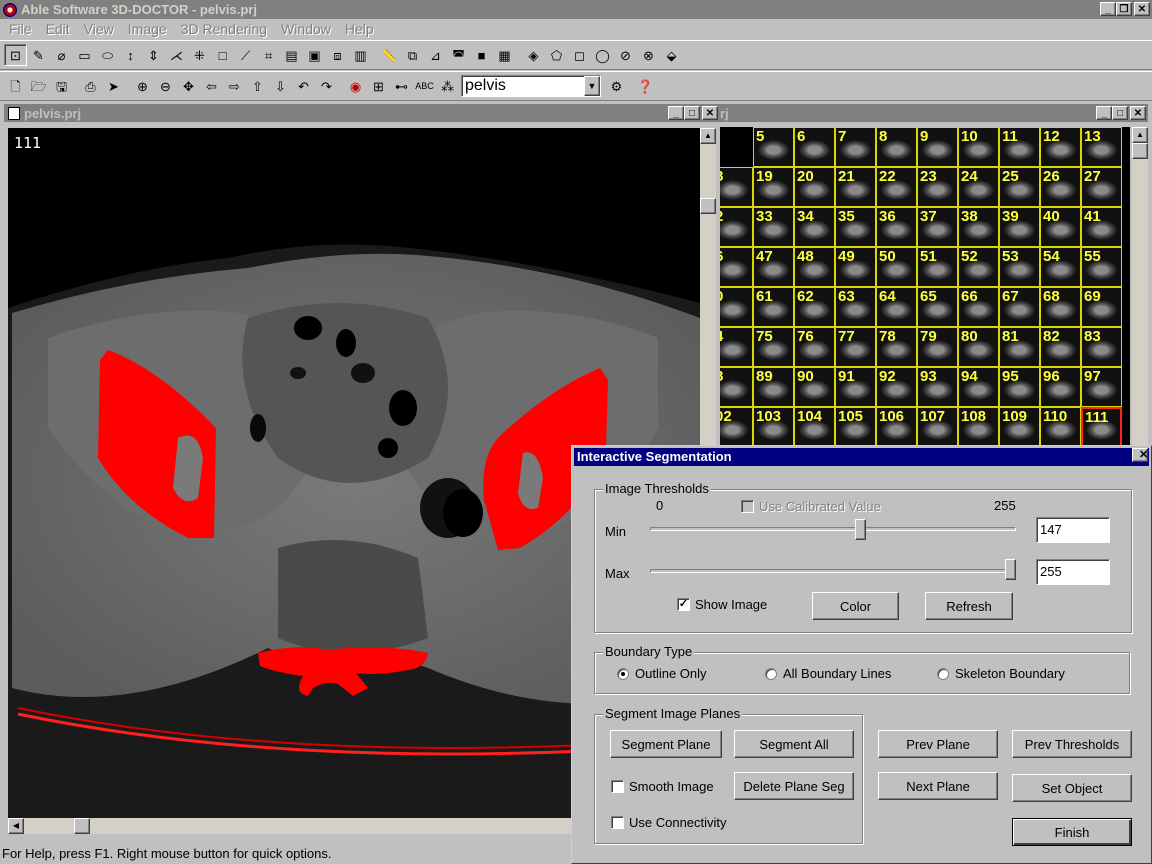  I want to click on segment-all-button: Segment All, so click(794, 744).